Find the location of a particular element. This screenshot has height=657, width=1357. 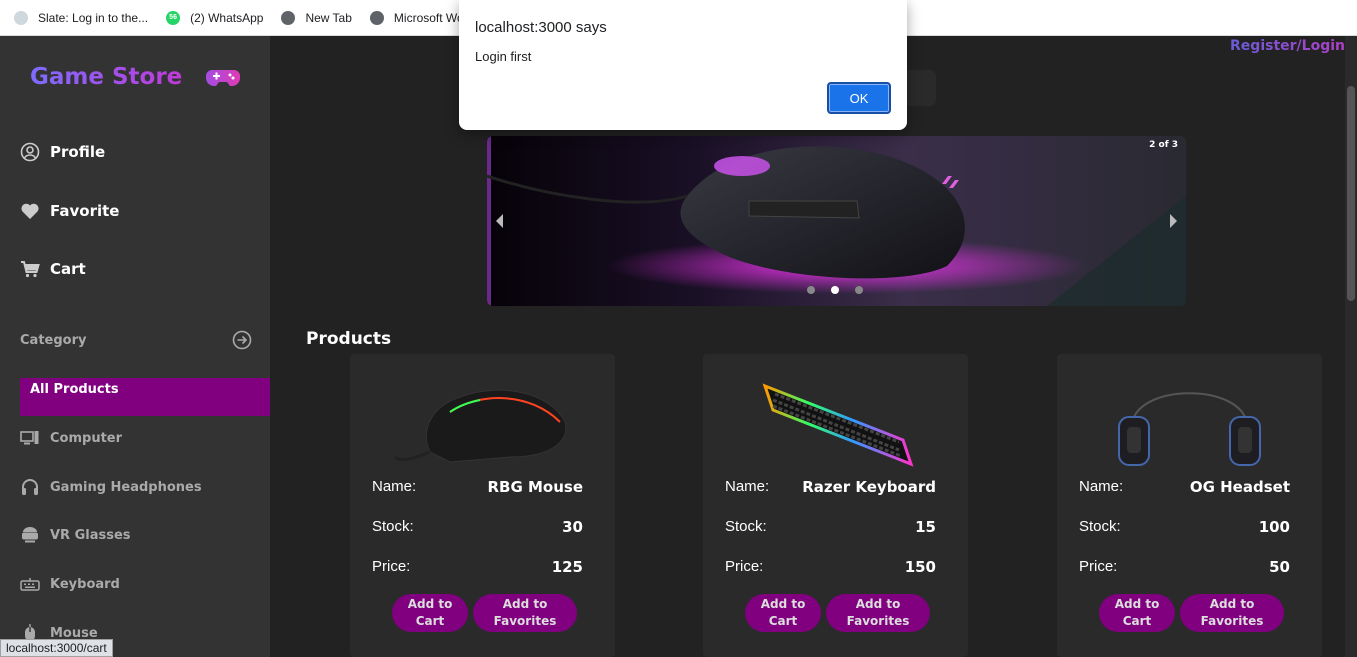

logo: Game Store is located at coordinates (135, 77).